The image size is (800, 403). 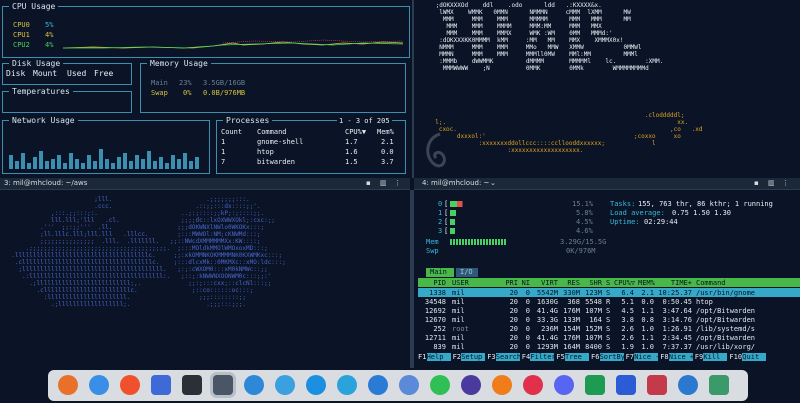 I want to click on chat-icon, so click(x=409, y=385).